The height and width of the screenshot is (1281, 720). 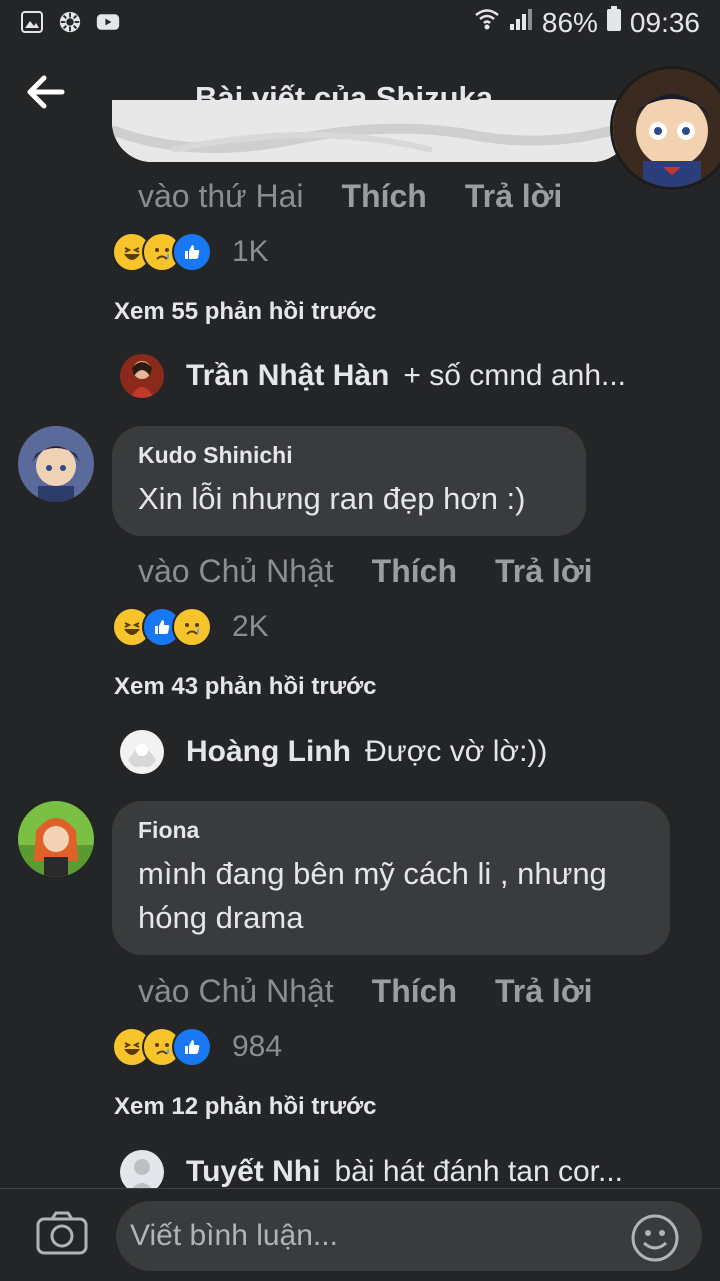 I want to click on reaction-summary: 2K, so click(x=190, y=627).